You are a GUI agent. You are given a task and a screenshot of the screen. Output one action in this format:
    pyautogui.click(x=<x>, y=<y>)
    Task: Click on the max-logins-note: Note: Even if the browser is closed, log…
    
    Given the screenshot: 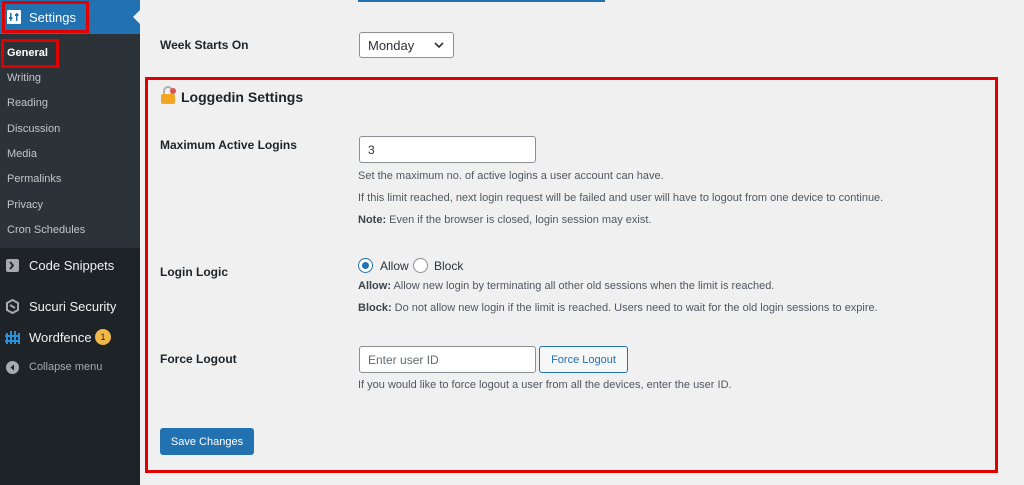 What is the action you would take?
    pyautogui.click(x=504, y=220)
    